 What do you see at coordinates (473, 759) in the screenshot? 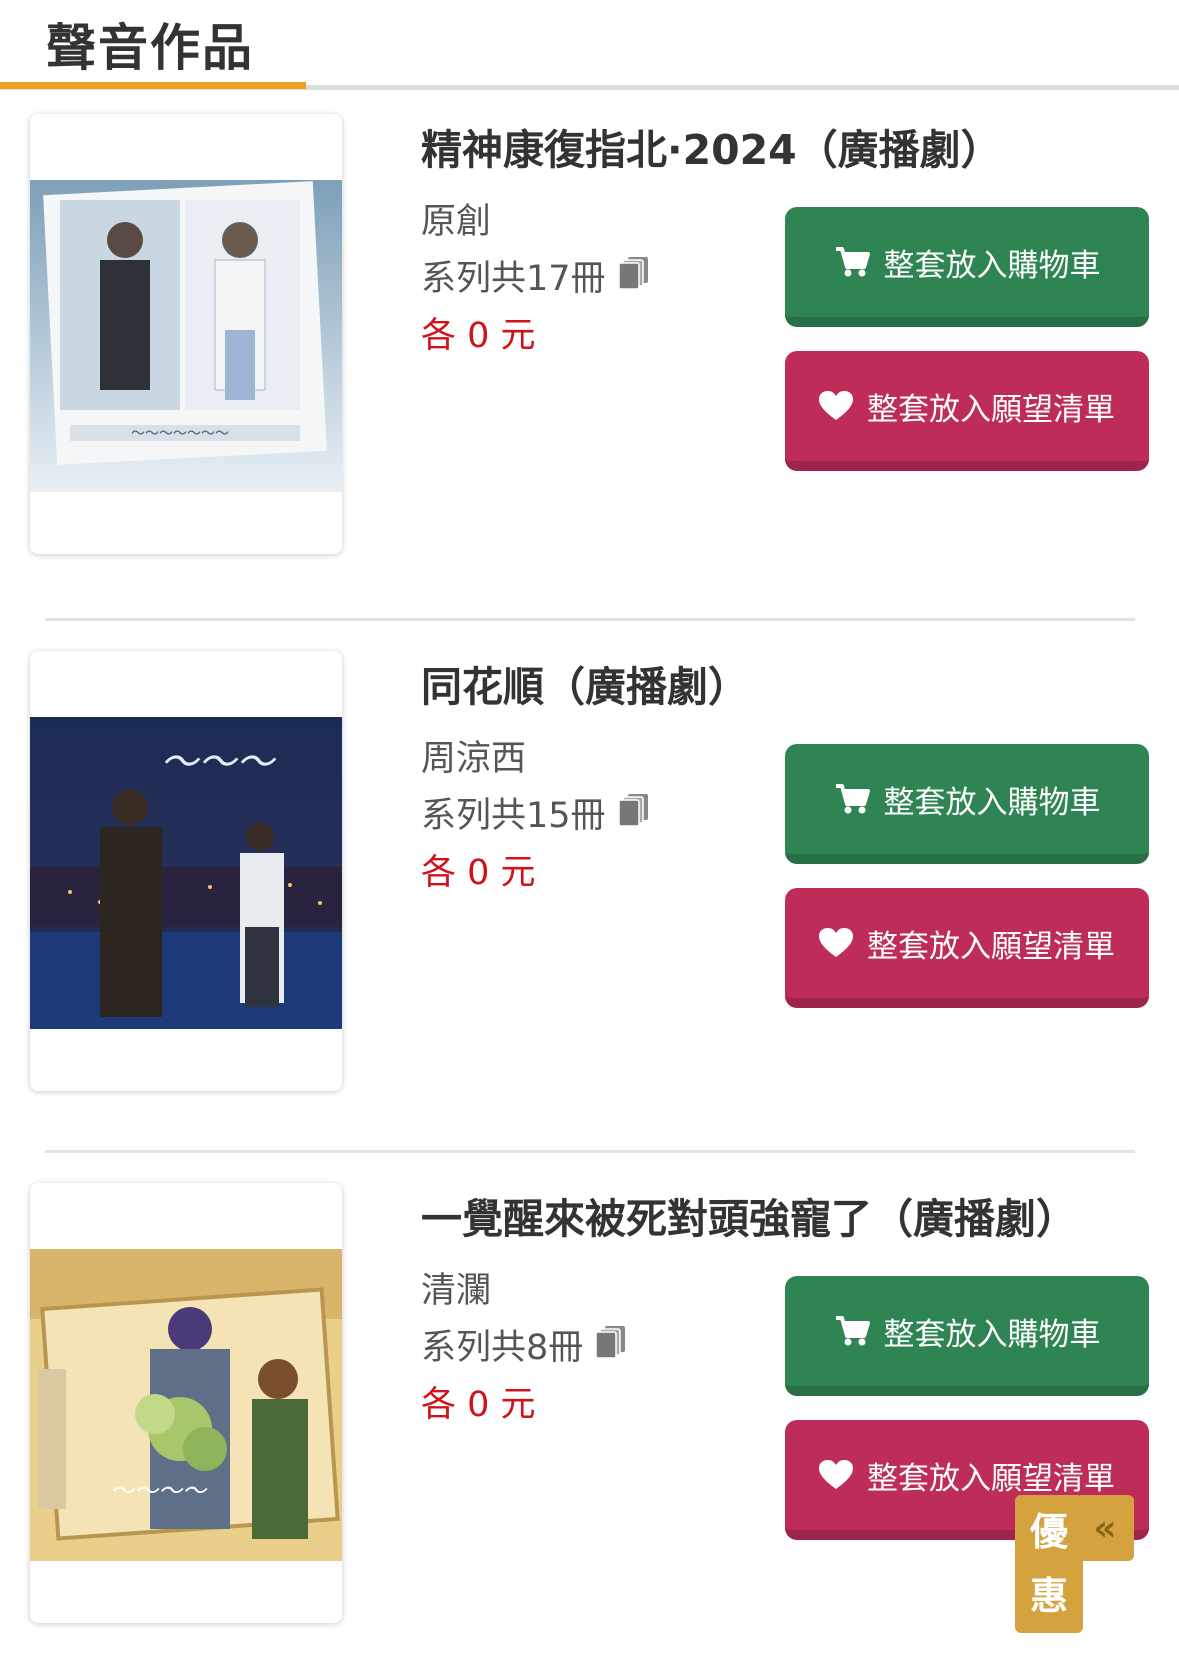
I see `product-author: 周涼西` at bounding box center [473, 759].